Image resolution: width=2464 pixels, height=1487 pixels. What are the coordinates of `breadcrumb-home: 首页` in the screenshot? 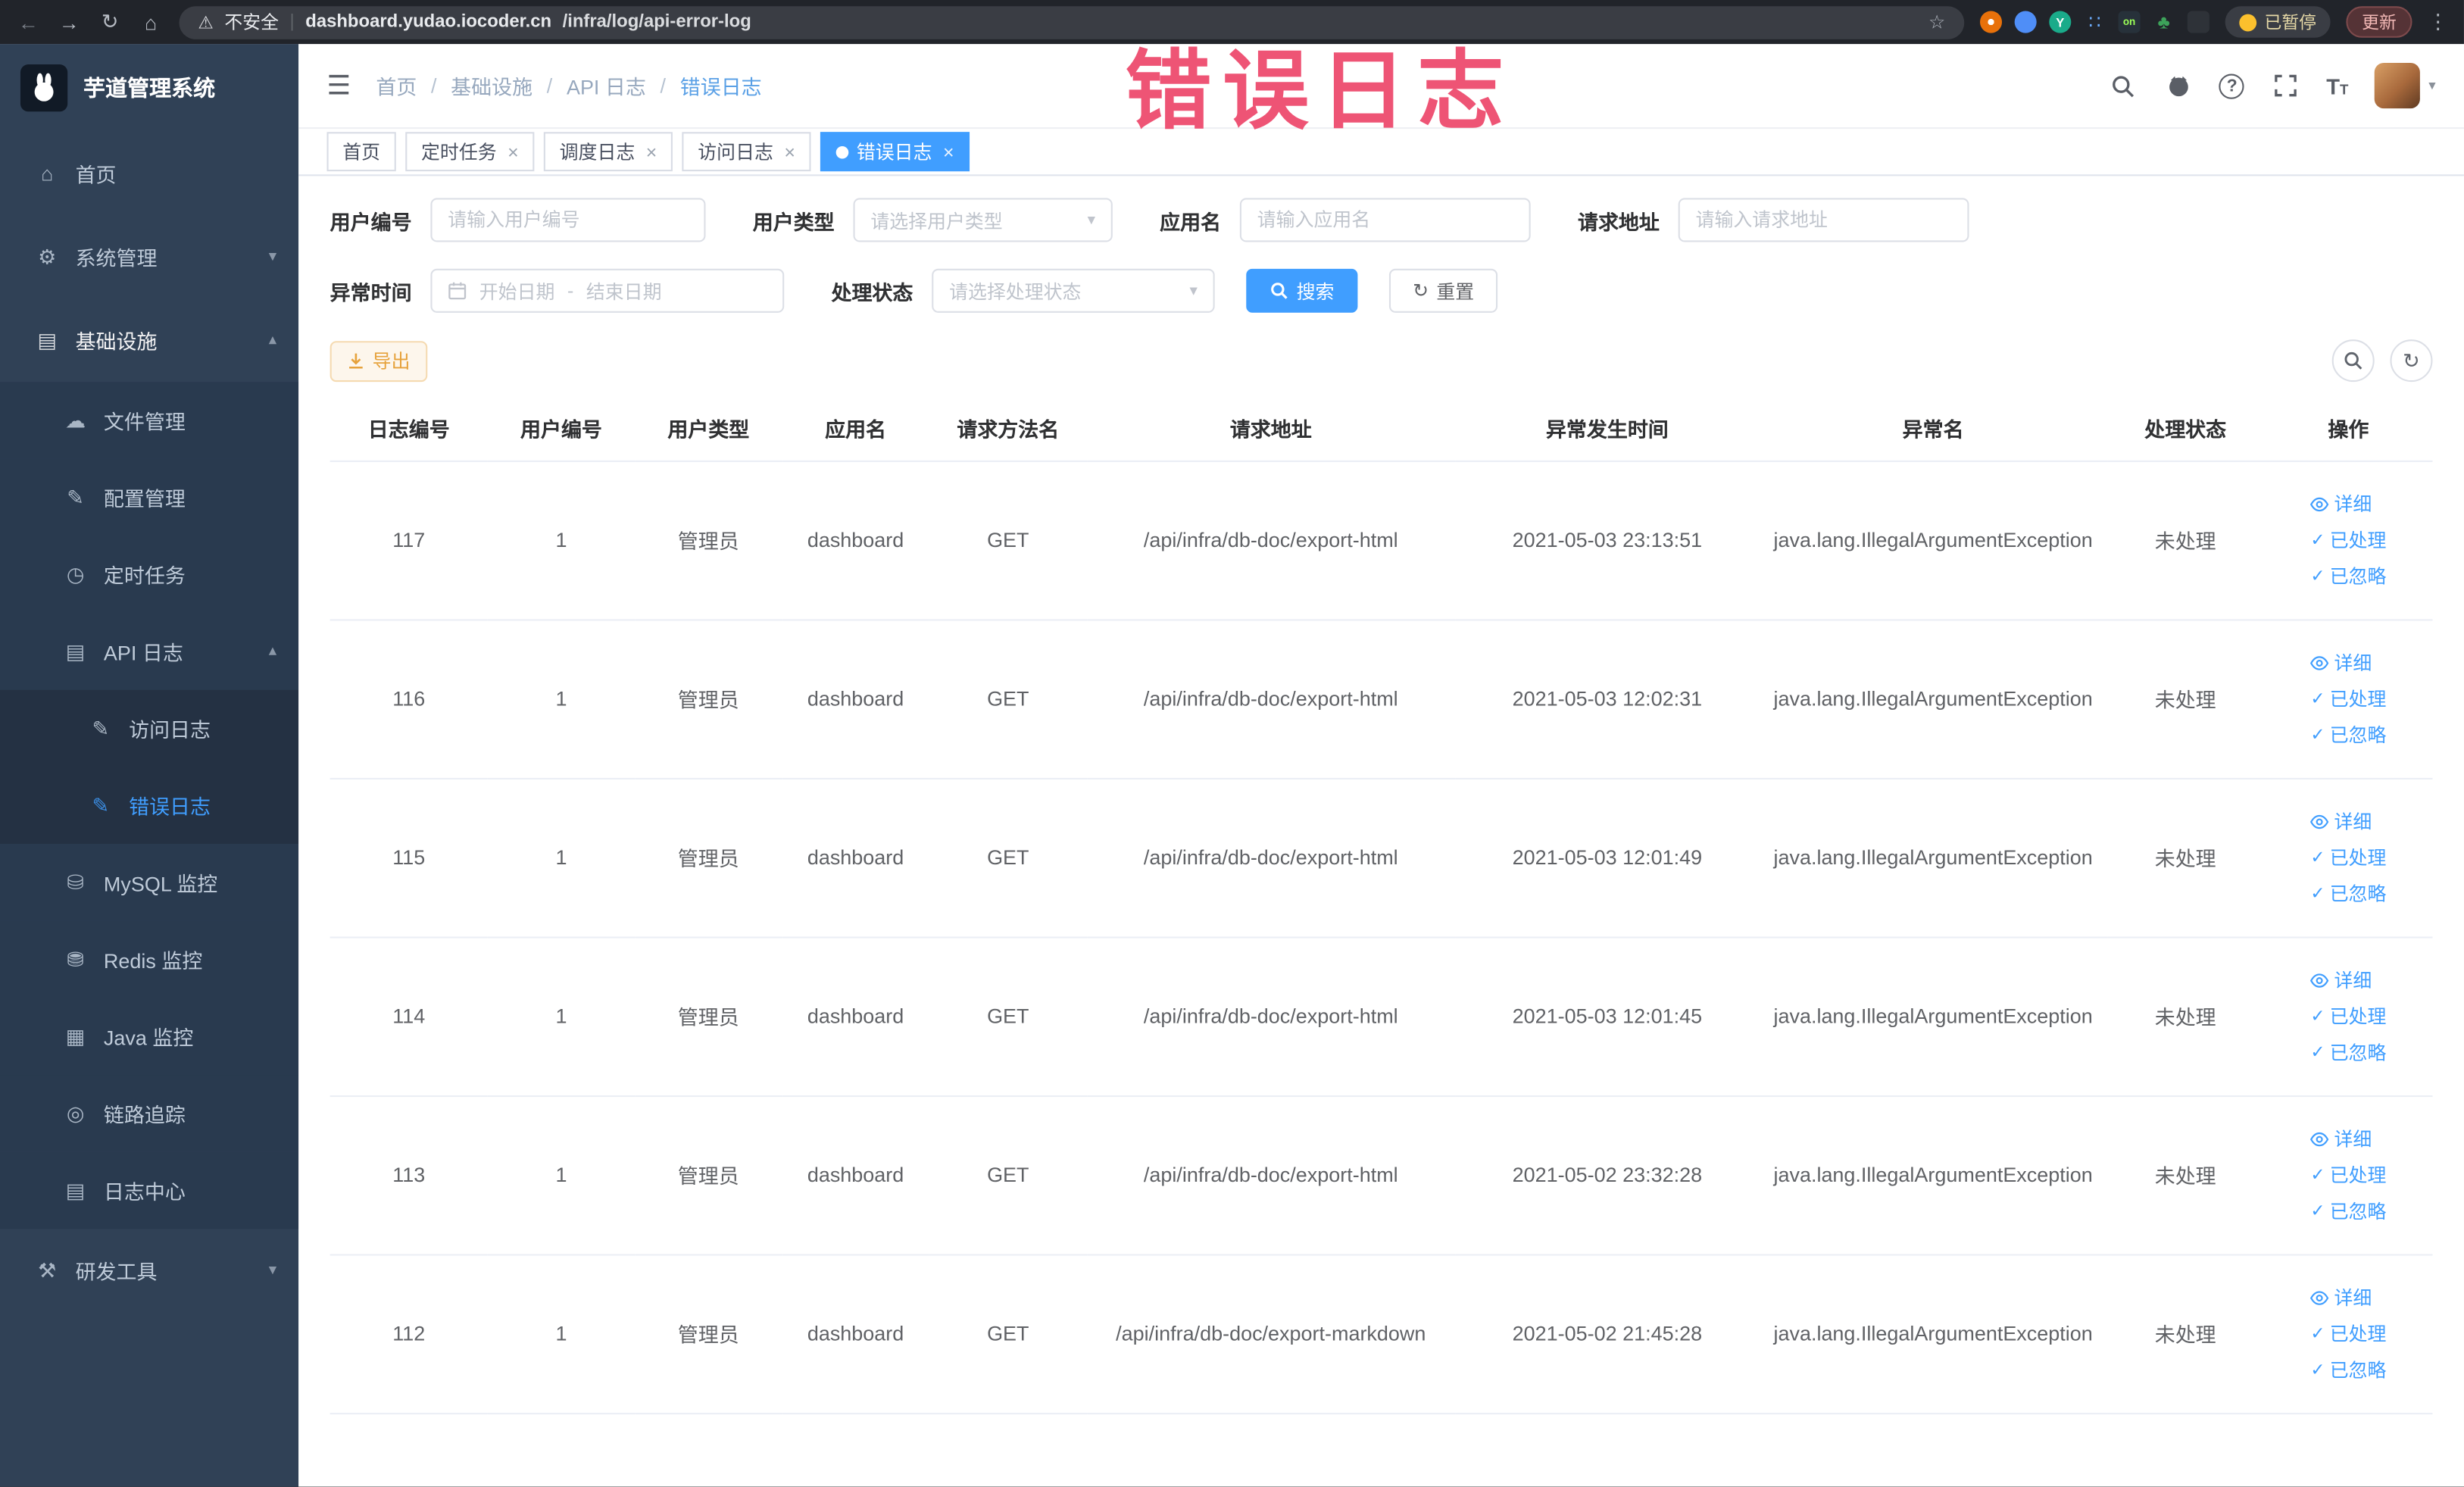 It's located at (396, 85).